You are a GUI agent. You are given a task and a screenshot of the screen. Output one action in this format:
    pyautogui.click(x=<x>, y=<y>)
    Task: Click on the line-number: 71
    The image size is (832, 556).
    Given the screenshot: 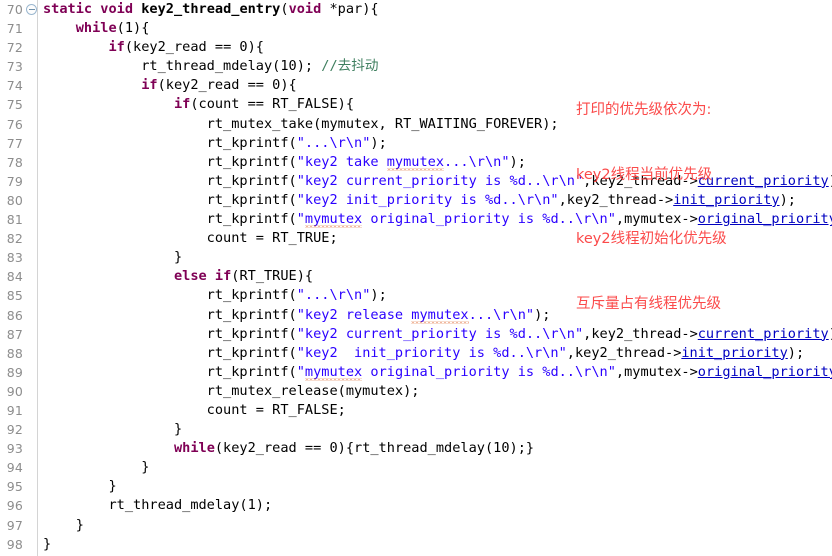 What is the action you would take?
    pyautogui.click(x=14, y=29)
    